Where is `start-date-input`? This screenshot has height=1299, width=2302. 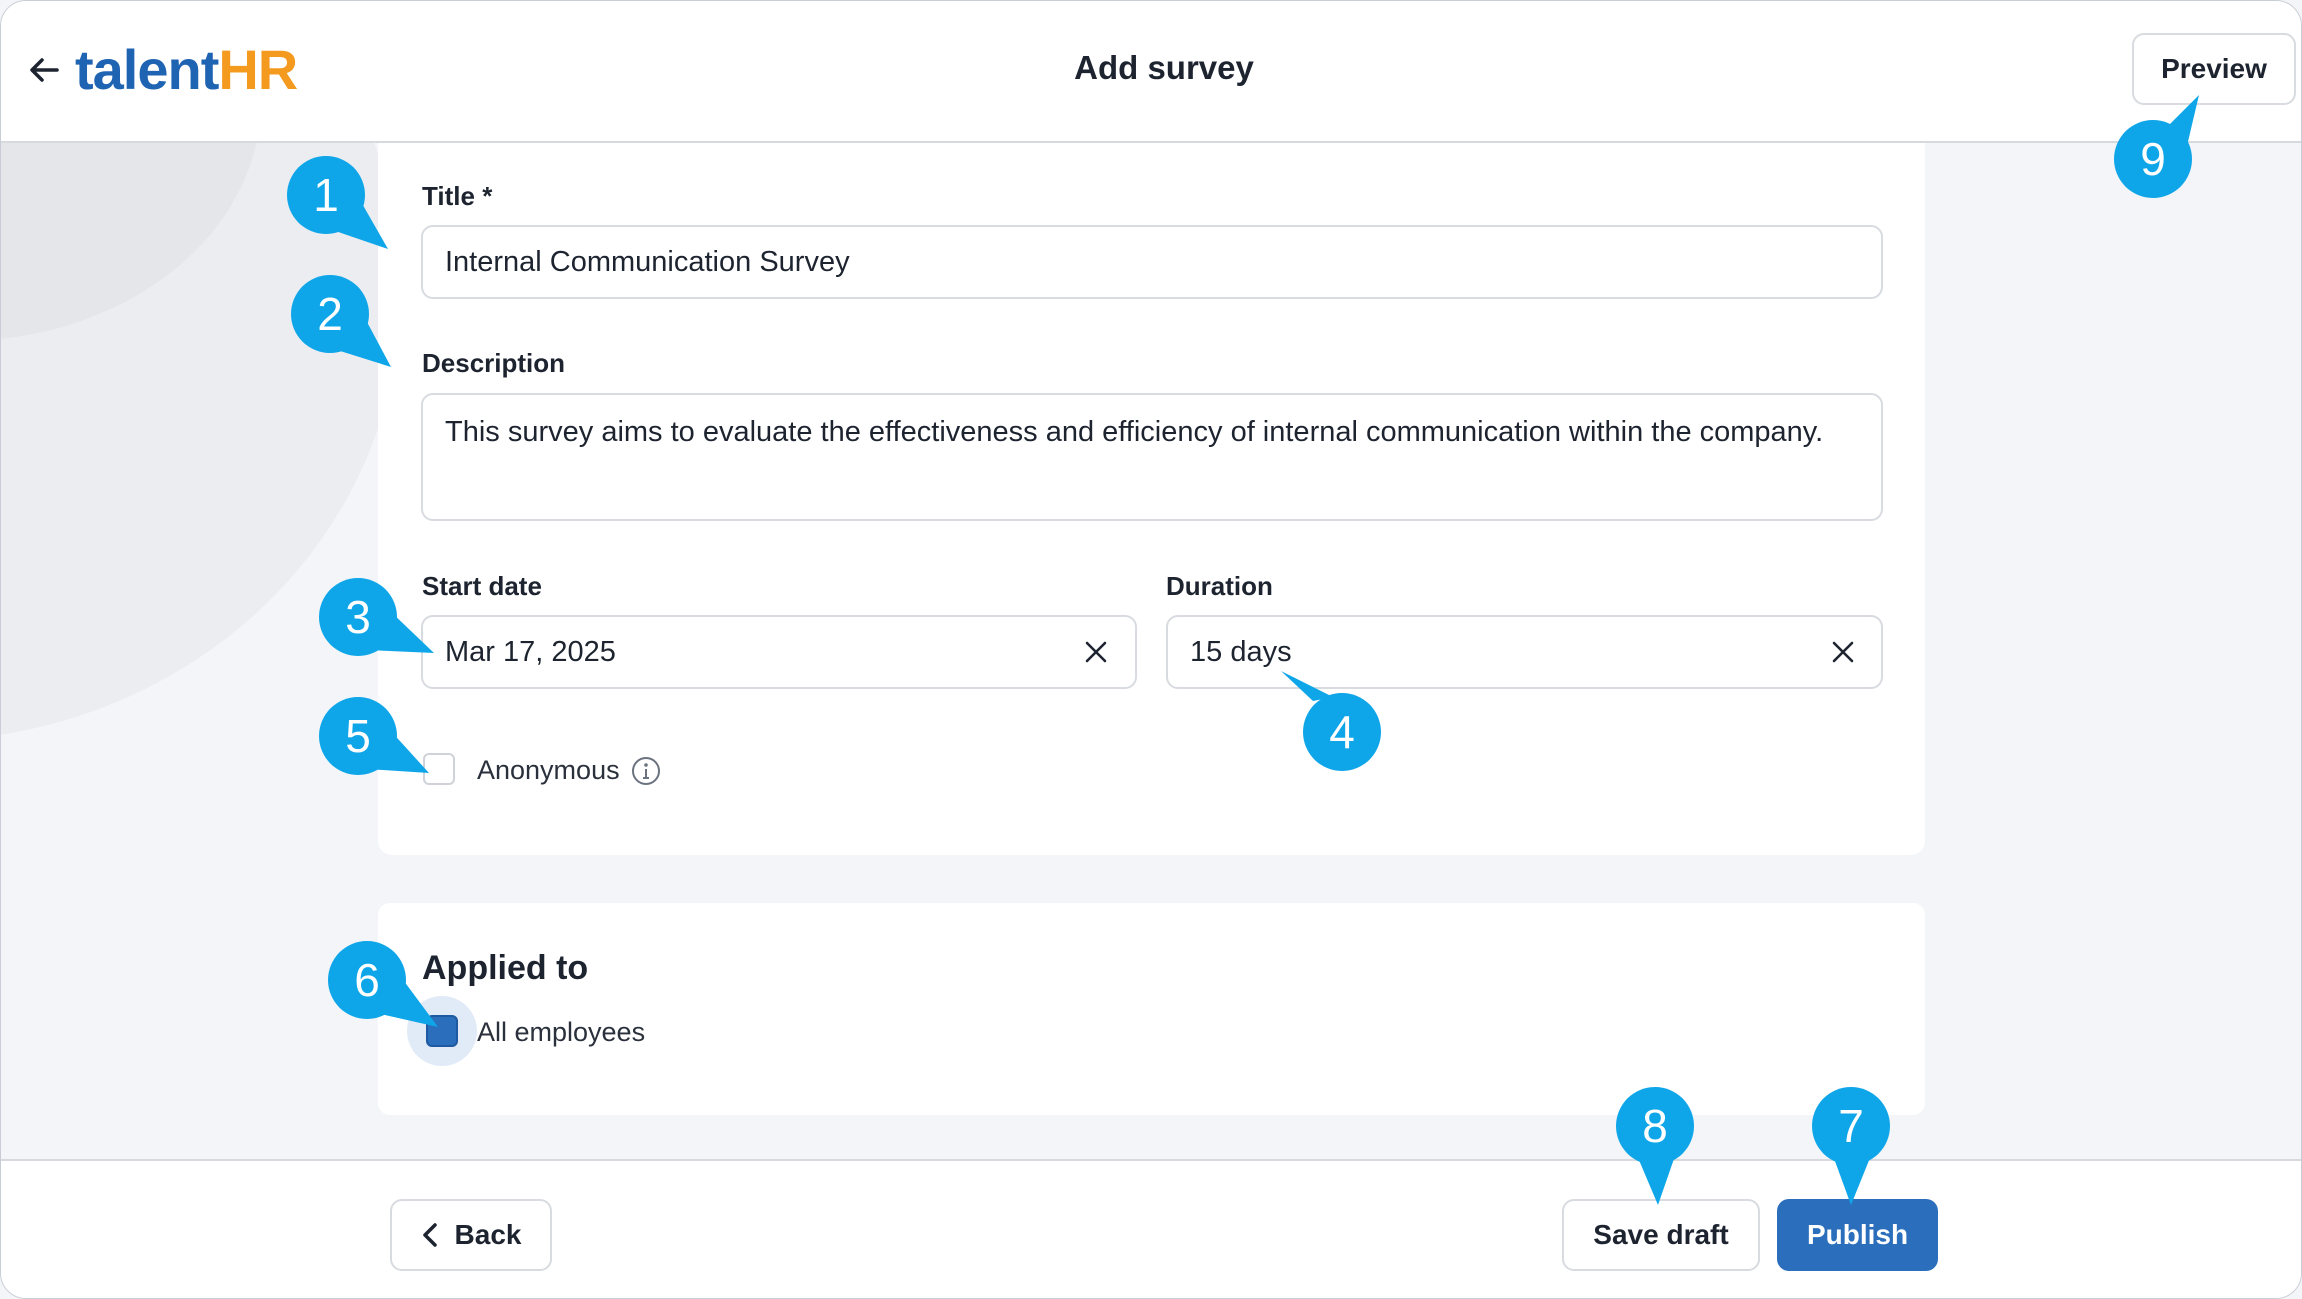
start-date-input is located at coordinates (779, 652).